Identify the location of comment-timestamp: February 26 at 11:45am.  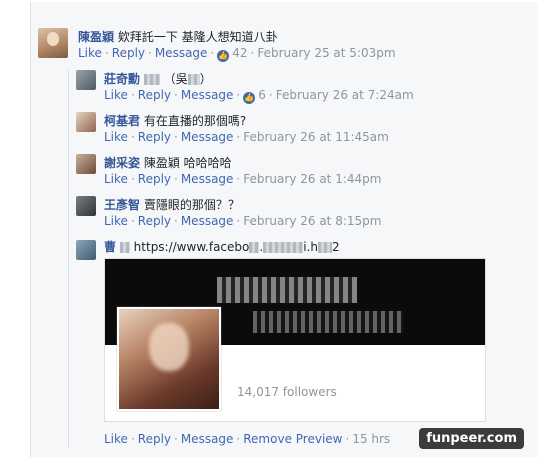
(316, 137).